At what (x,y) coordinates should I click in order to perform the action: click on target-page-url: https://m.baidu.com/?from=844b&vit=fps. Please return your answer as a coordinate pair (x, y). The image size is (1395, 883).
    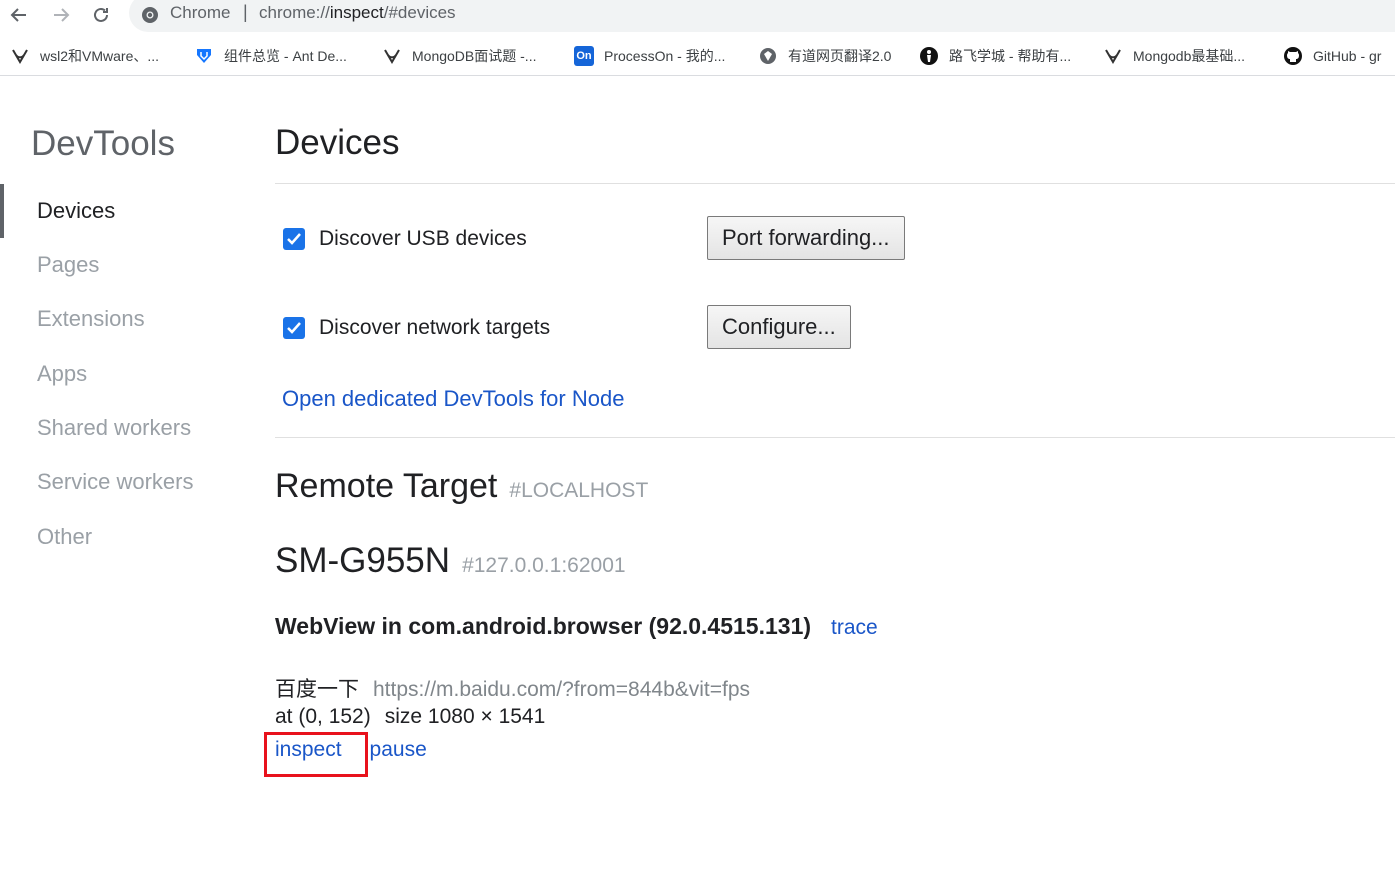
    Looking at the image, I should click on (562, 689).